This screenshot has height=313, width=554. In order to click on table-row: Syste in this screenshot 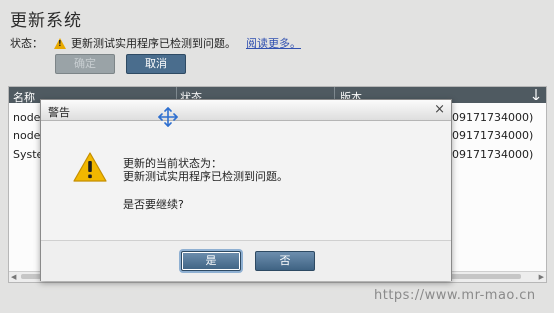, I will do `click(28, 154)`.